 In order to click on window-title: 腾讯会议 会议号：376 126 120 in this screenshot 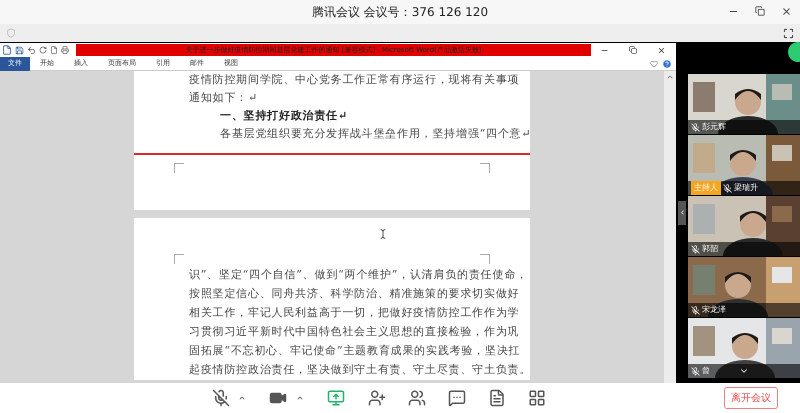, I will do `click(400, 12)`.